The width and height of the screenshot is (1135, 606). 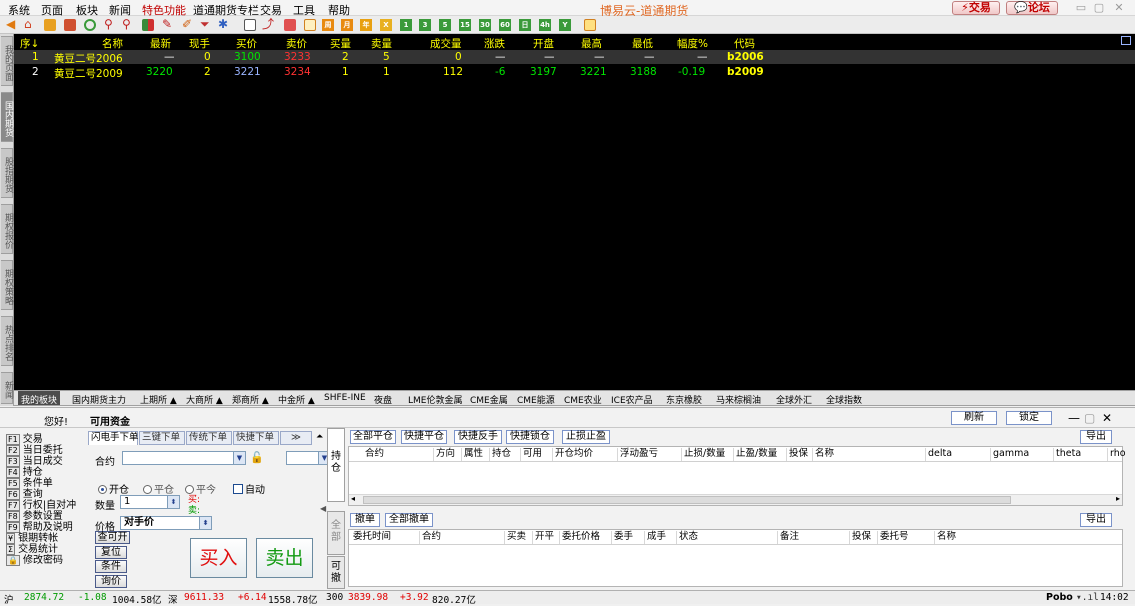 What do you see at coordinates (744, 43) in the screenshot?
I see `col-code: 代码` at bounding box center [744, 43].